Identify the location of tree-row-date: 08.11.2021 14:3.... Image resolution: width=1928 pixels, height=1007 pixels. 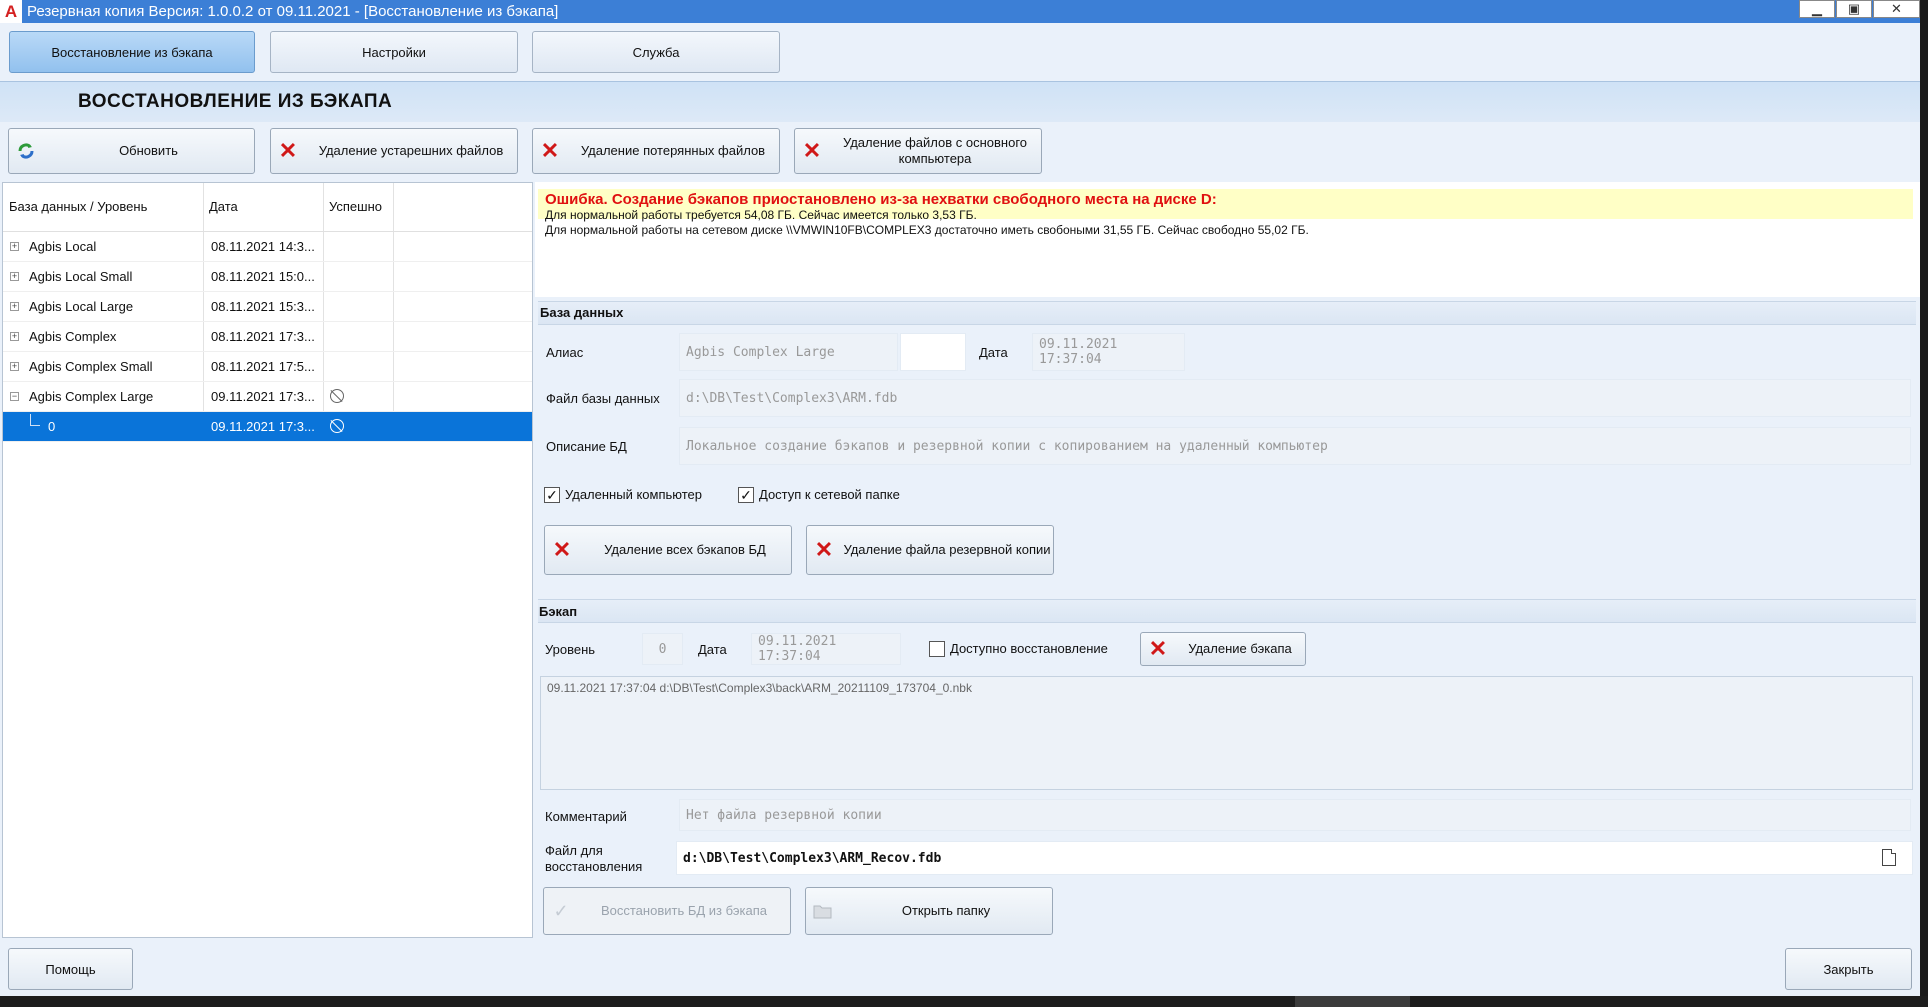
(263, 246).